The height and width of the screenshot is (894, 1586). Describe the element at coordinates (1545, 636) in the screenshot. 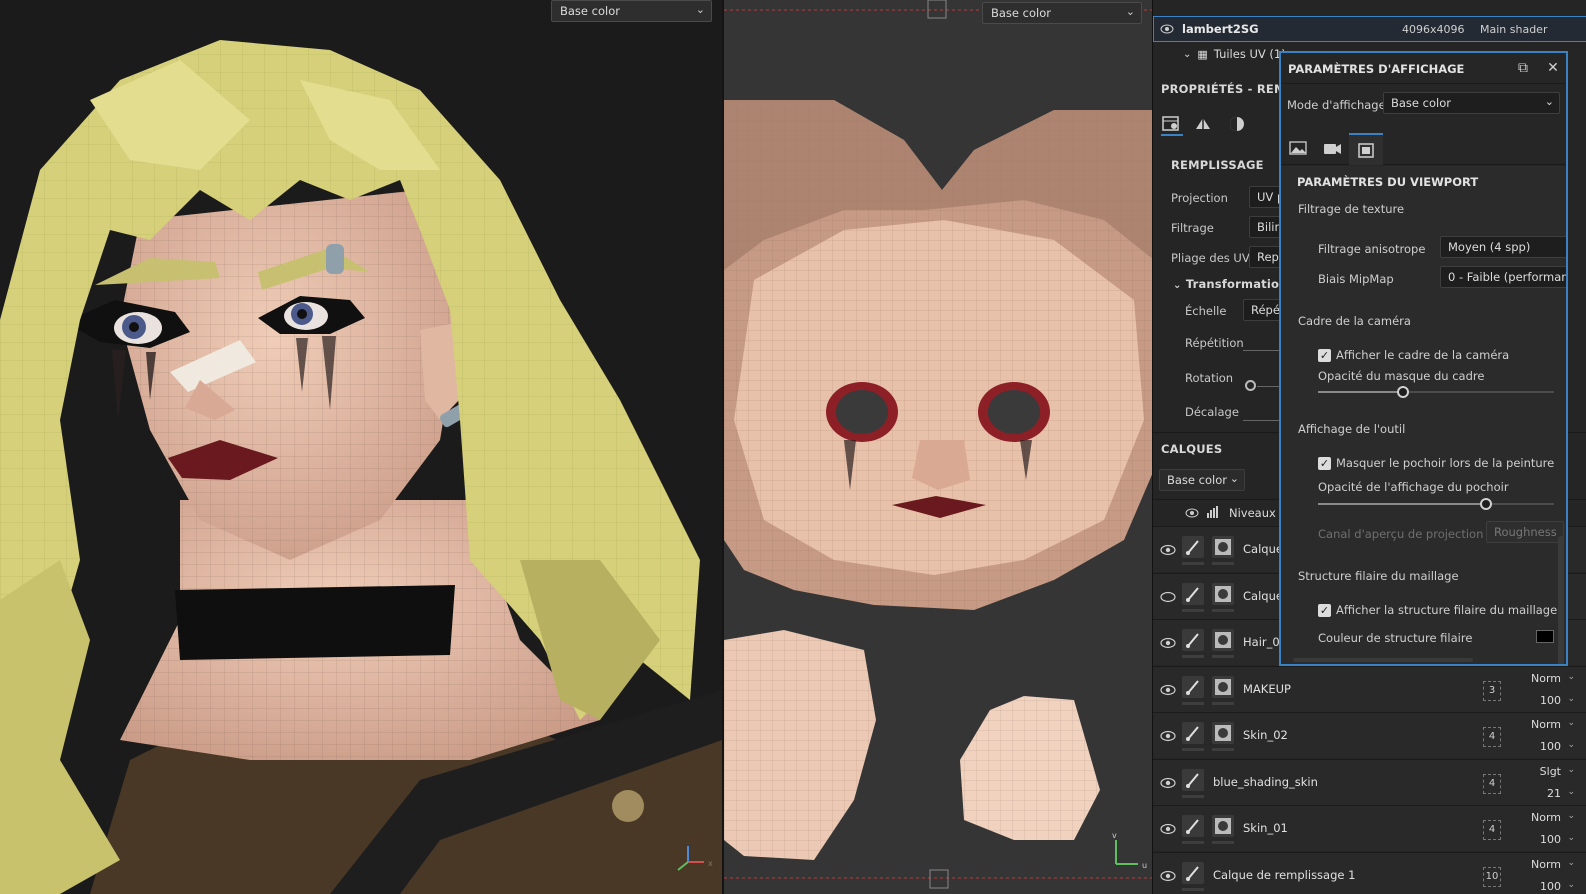

I see `wireframe-color-swatch` at that location.